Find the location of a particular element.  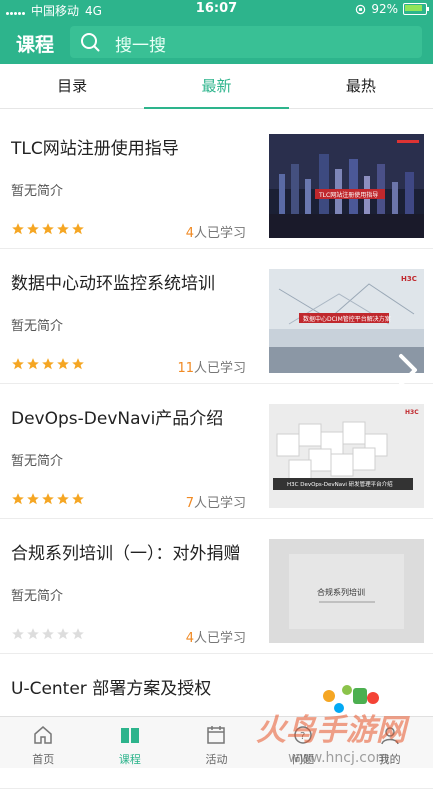

watermark-logo: 火鸟手游网 www.hncj.com is located at coordinates (333, 739).